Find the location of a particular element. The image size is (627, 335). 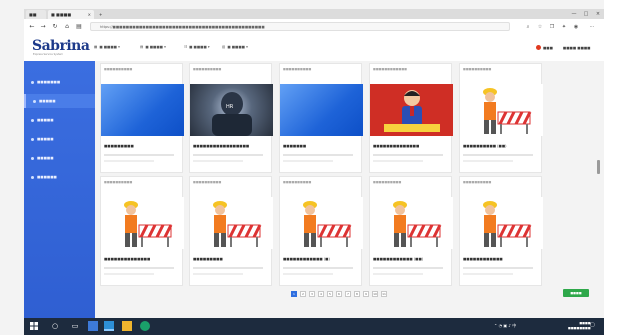

course-card-4: ■■■■■■■■■■■■ ■■■■■■■■■■■■■■ is located at coordinates (411, 118).